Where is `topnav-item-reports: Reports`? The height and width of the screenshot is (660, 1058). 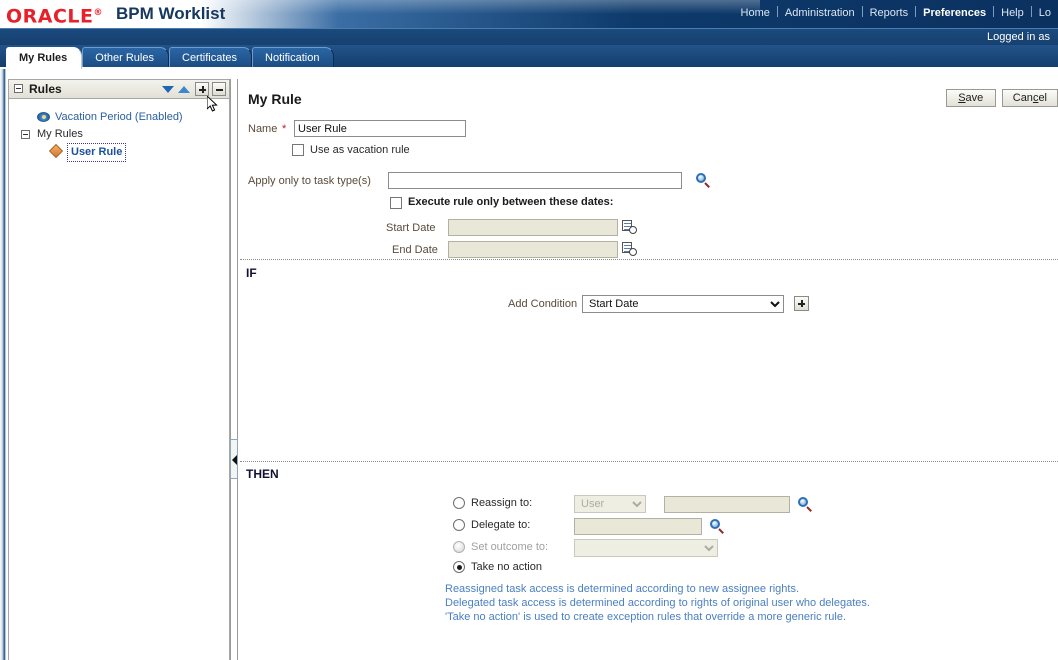 topnav-item-reports: Reports is located at coordinates (889, 13).